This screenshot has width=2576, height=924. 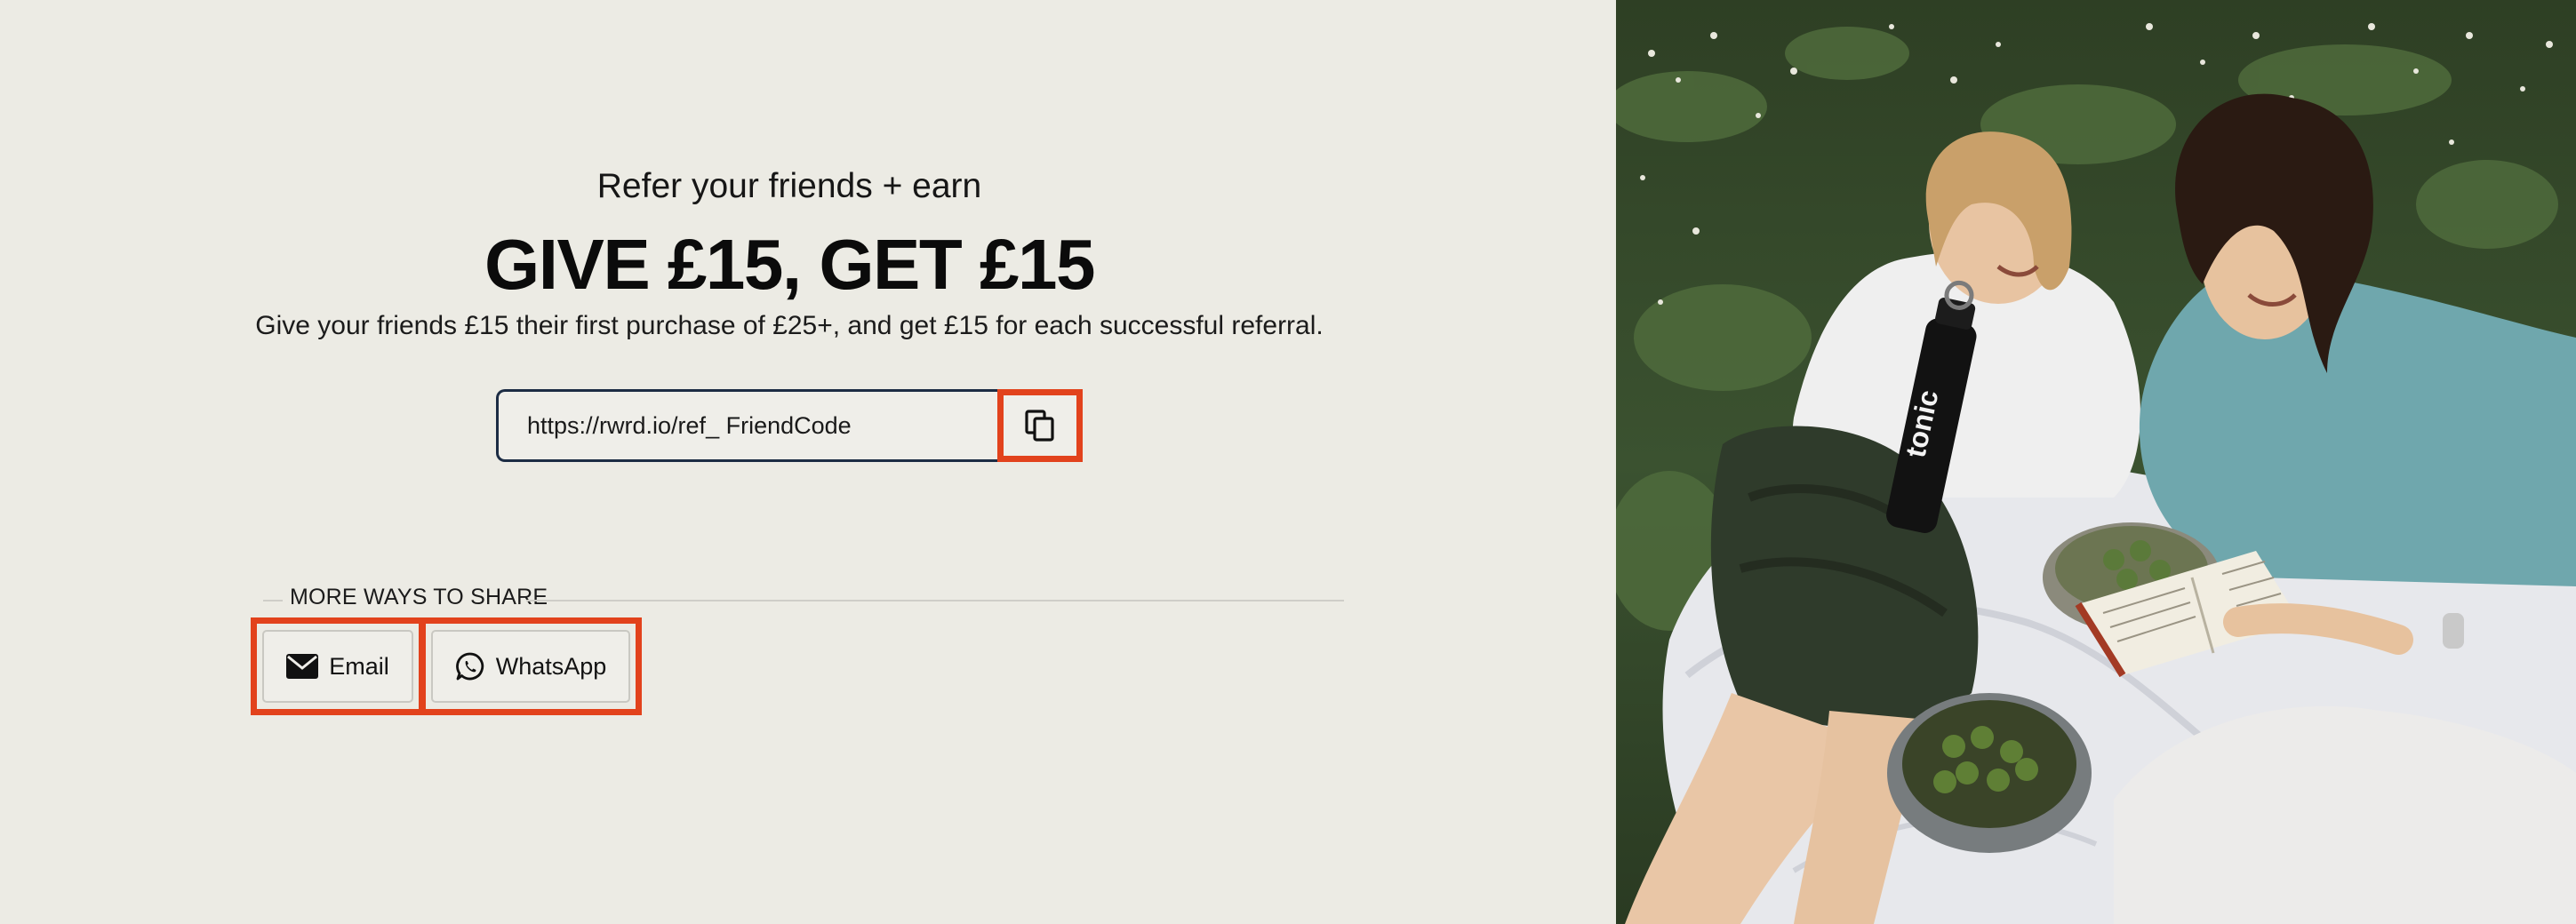 What do you see at coordinates (935, 600) in the screenshot?
I see `share-divider` at bounding box center [935, 600].